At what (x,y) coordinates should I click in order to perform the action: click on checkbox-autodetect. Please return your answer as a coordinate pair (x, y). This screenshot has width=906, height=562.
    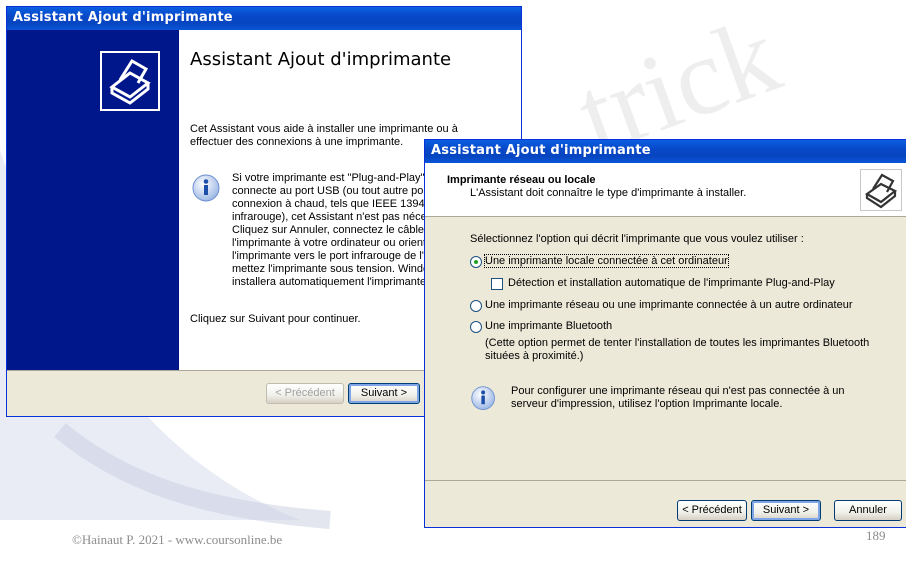
    Looking at the image, I should click on (497, 284).